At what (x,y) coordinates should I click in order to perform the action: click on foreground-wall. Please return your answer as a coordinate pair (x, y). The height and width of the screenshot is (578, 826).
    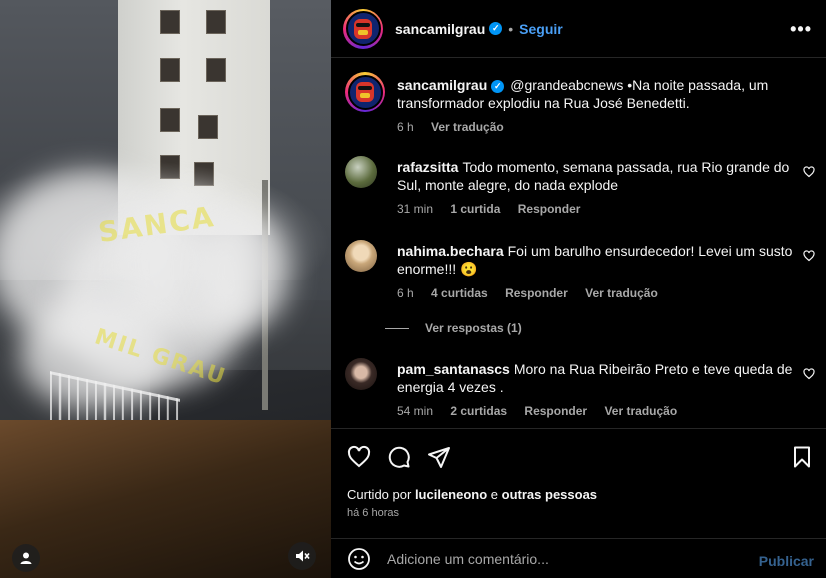
    Looking at the image, I should click on (165, 499).